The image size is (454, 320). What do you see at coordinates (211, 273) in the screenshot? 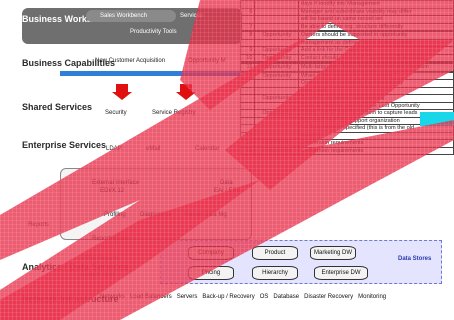
I see `pricing-cylinder: Pricing` at bounding box center [211, 273].